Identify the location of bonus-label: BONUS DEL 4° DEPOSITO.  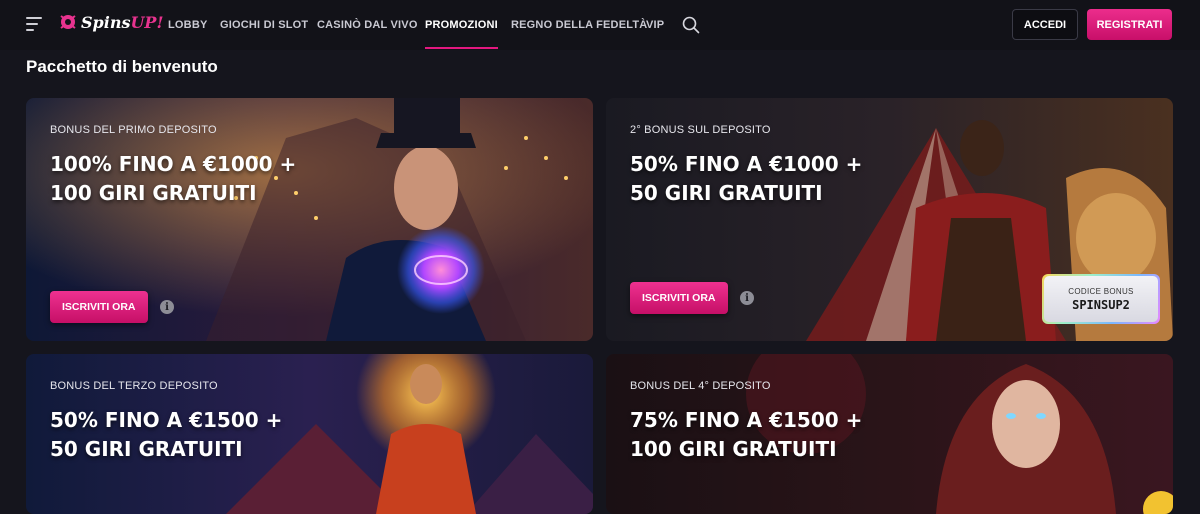
(700, 386).